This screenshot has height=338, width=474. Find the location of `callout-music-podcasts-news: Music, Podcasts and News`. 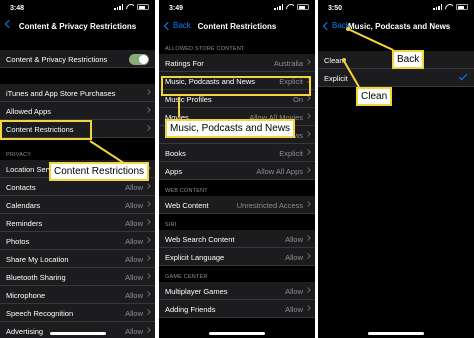

callout-music-podcasts-news: Music, Podcasts and News is located at coordinates (230, 128).